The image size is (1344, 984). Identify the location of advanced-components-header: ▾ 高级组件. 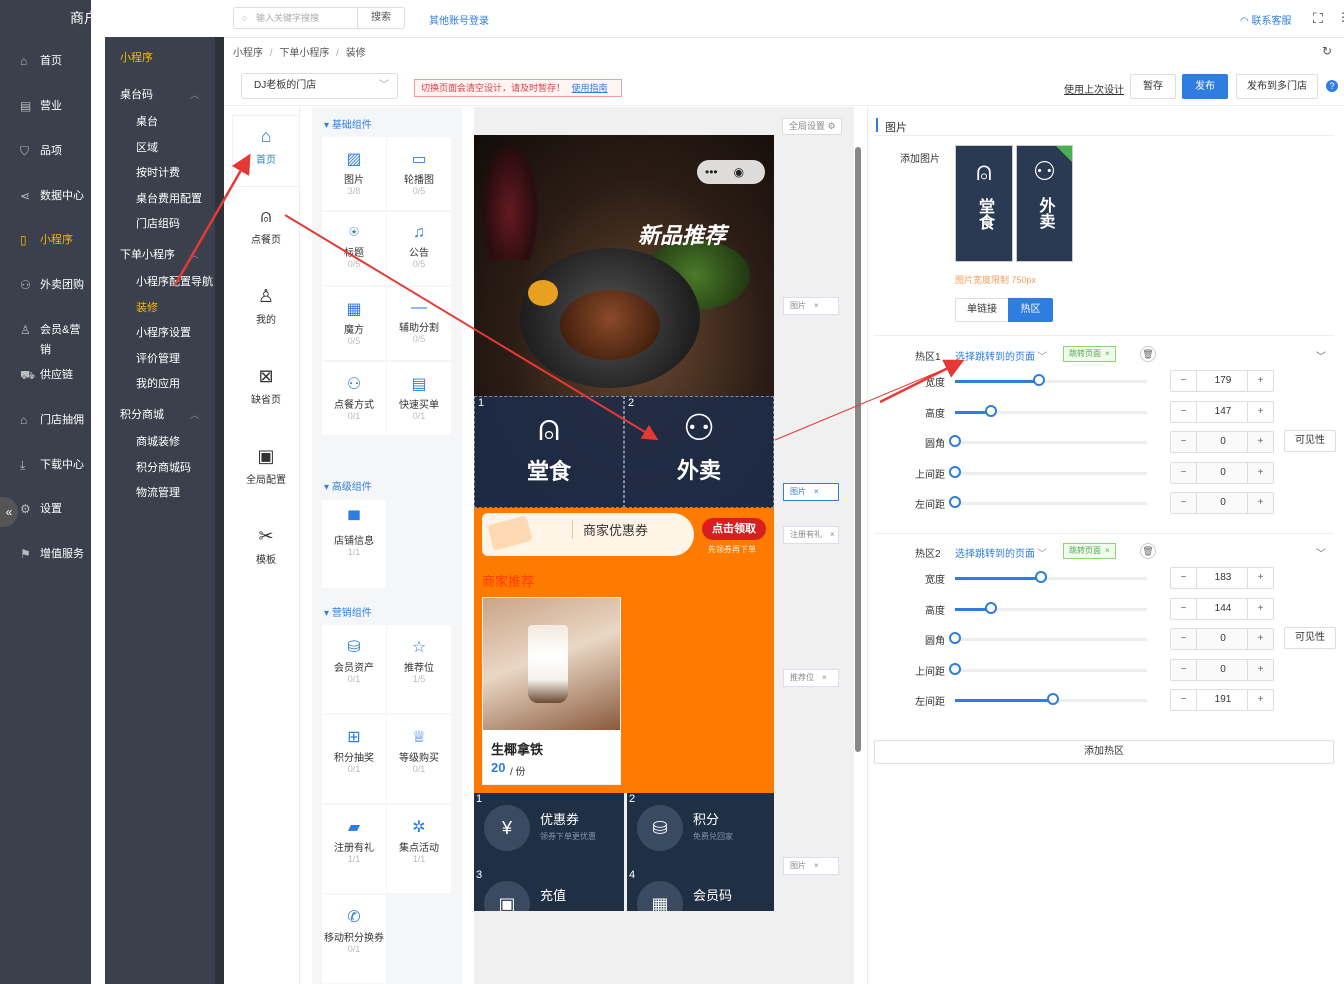
(348, 485).